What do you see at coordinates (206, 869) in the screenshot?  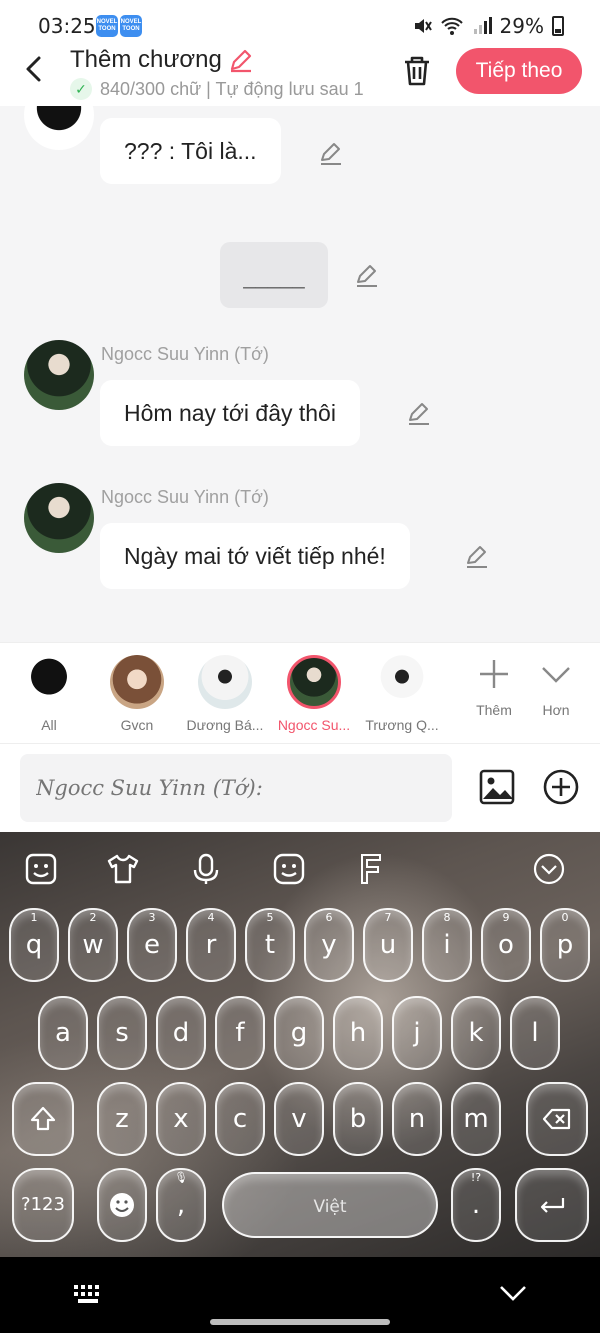 I see `microphone-icon` at bounding box center [206, 869].